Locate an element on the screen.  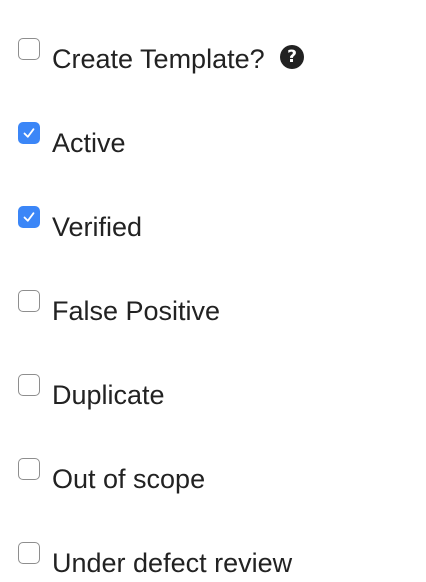
verified-label: Verified is located at coordinates (97, 227).